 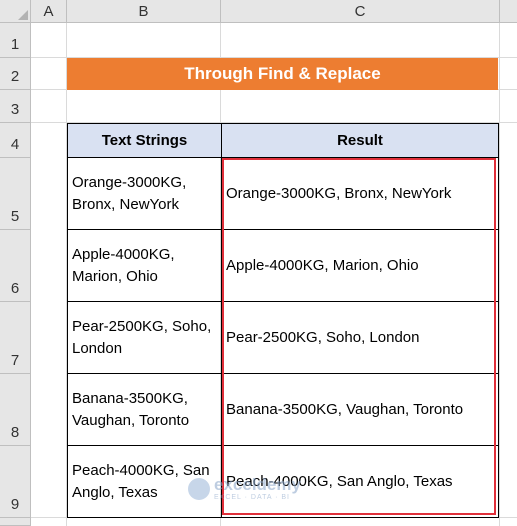 What do you see at coordinates (15, 338) in the screenshot?
I see `row-header-7: 7` at bounding box center [15, 338].